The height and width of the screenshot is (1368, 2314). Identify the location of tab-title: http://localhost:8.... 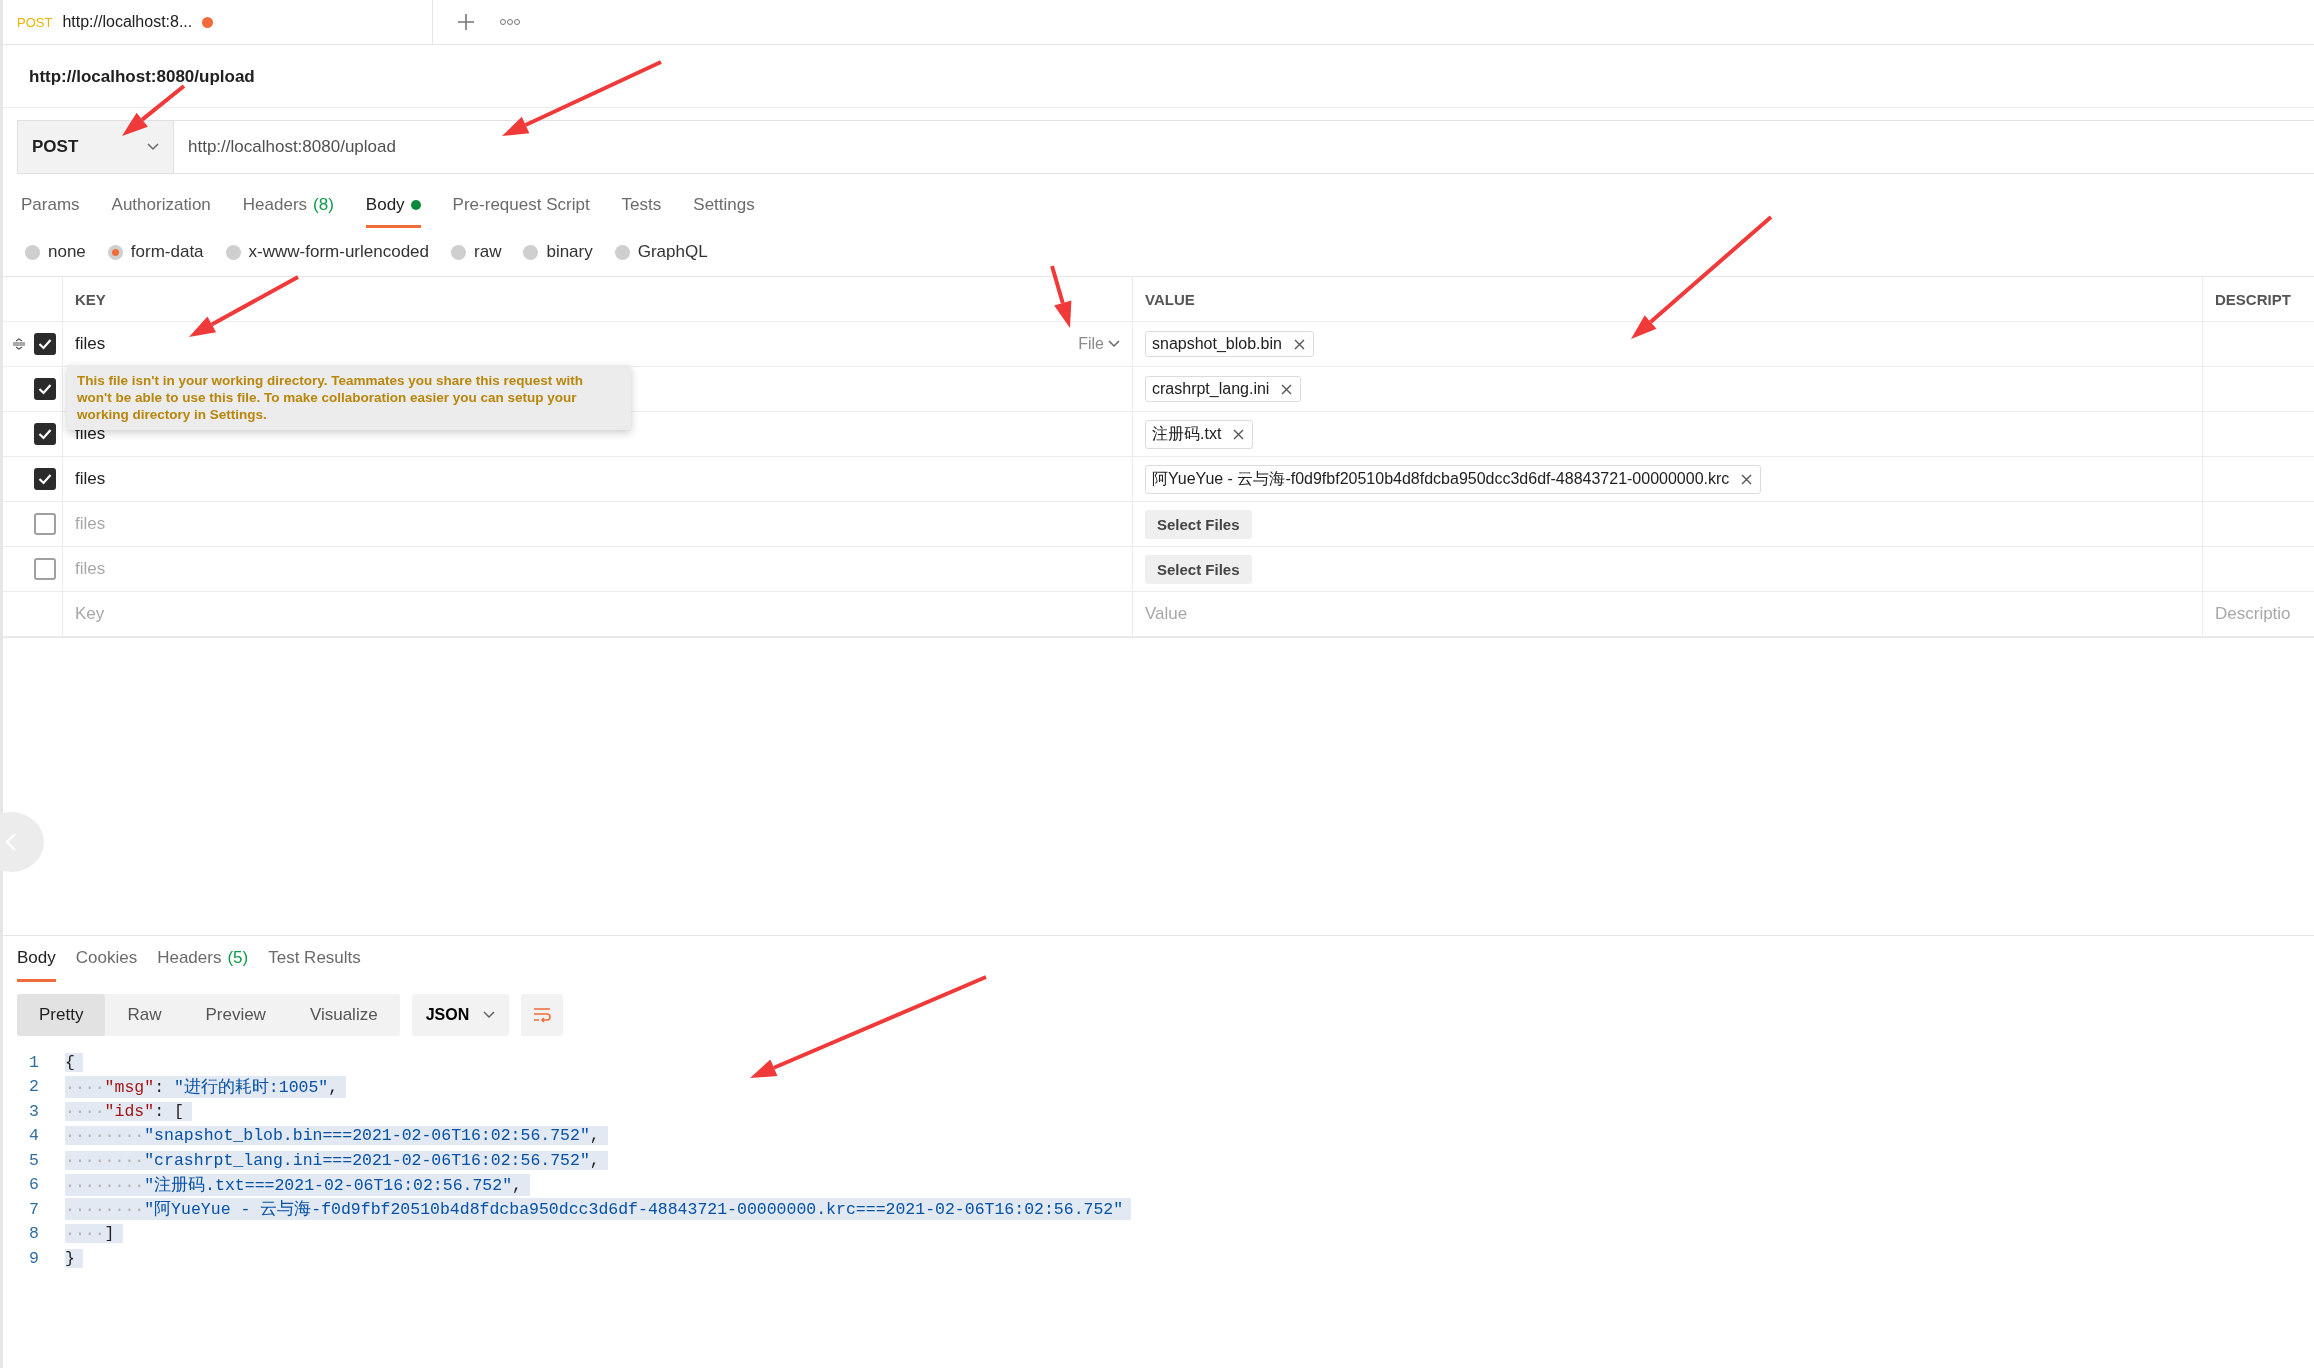
(127, 22).